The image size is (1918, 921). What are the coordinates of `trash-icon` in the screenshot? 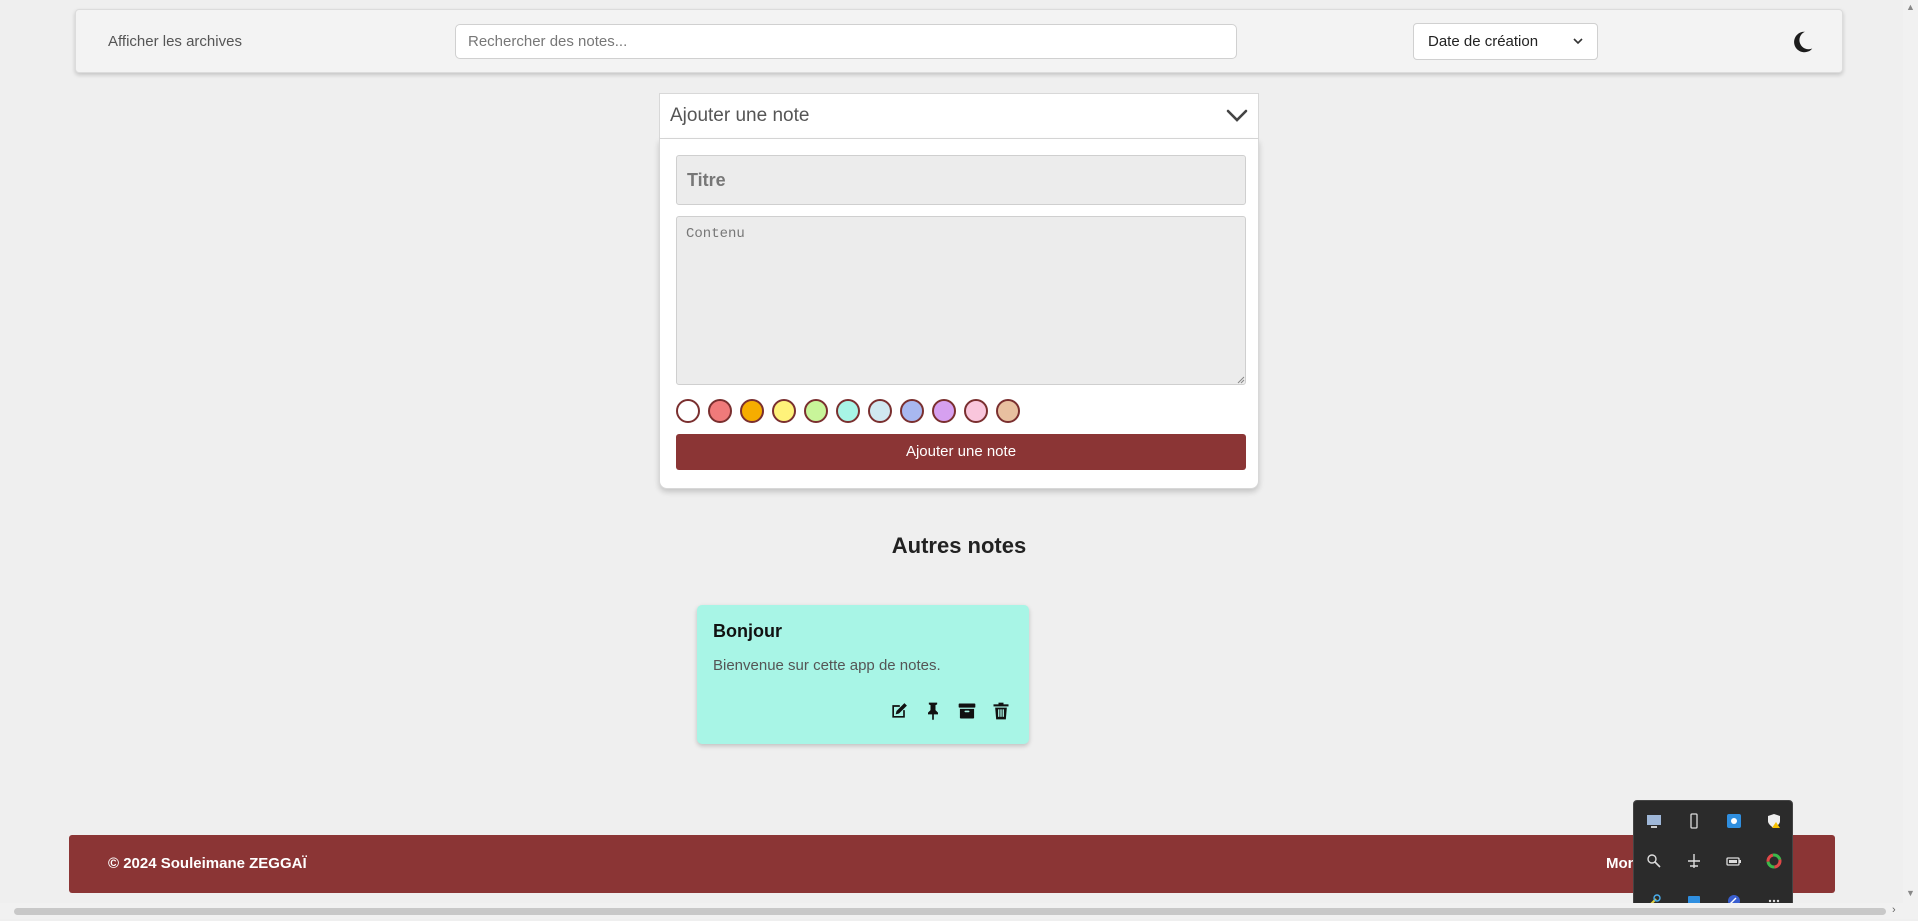 It's located at (1001, 711).